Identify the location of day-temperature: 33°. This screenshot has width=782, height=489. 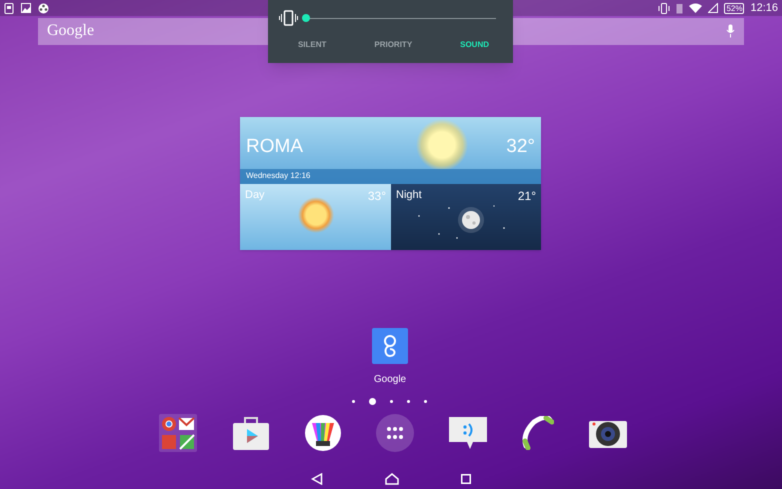
(377, 196).